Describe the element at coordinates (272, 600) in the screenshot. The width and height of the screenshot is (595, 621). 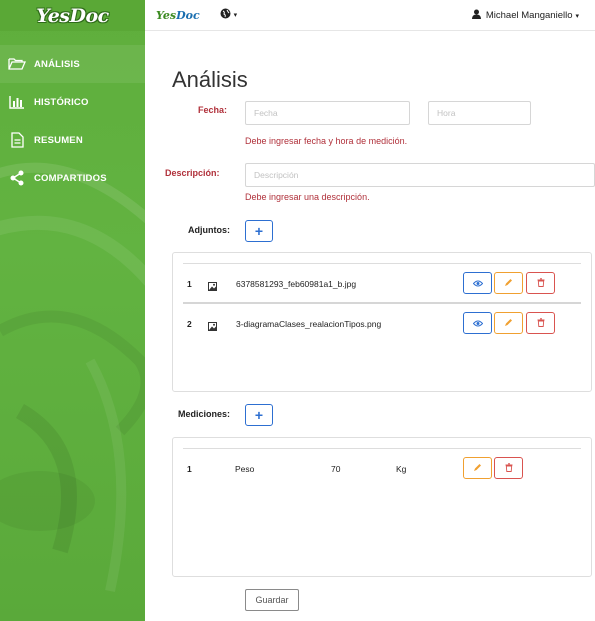
I see `save-button: Guardar` at that location.